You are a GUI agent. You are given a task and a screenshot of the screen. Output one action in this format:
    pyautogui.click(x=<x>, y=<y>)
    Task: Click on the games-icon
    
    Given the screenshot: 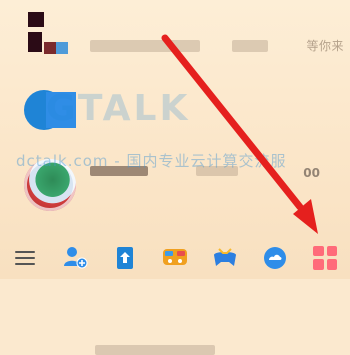 What is the action you would take?
    pyautogui.click(x=225, y=258)
    